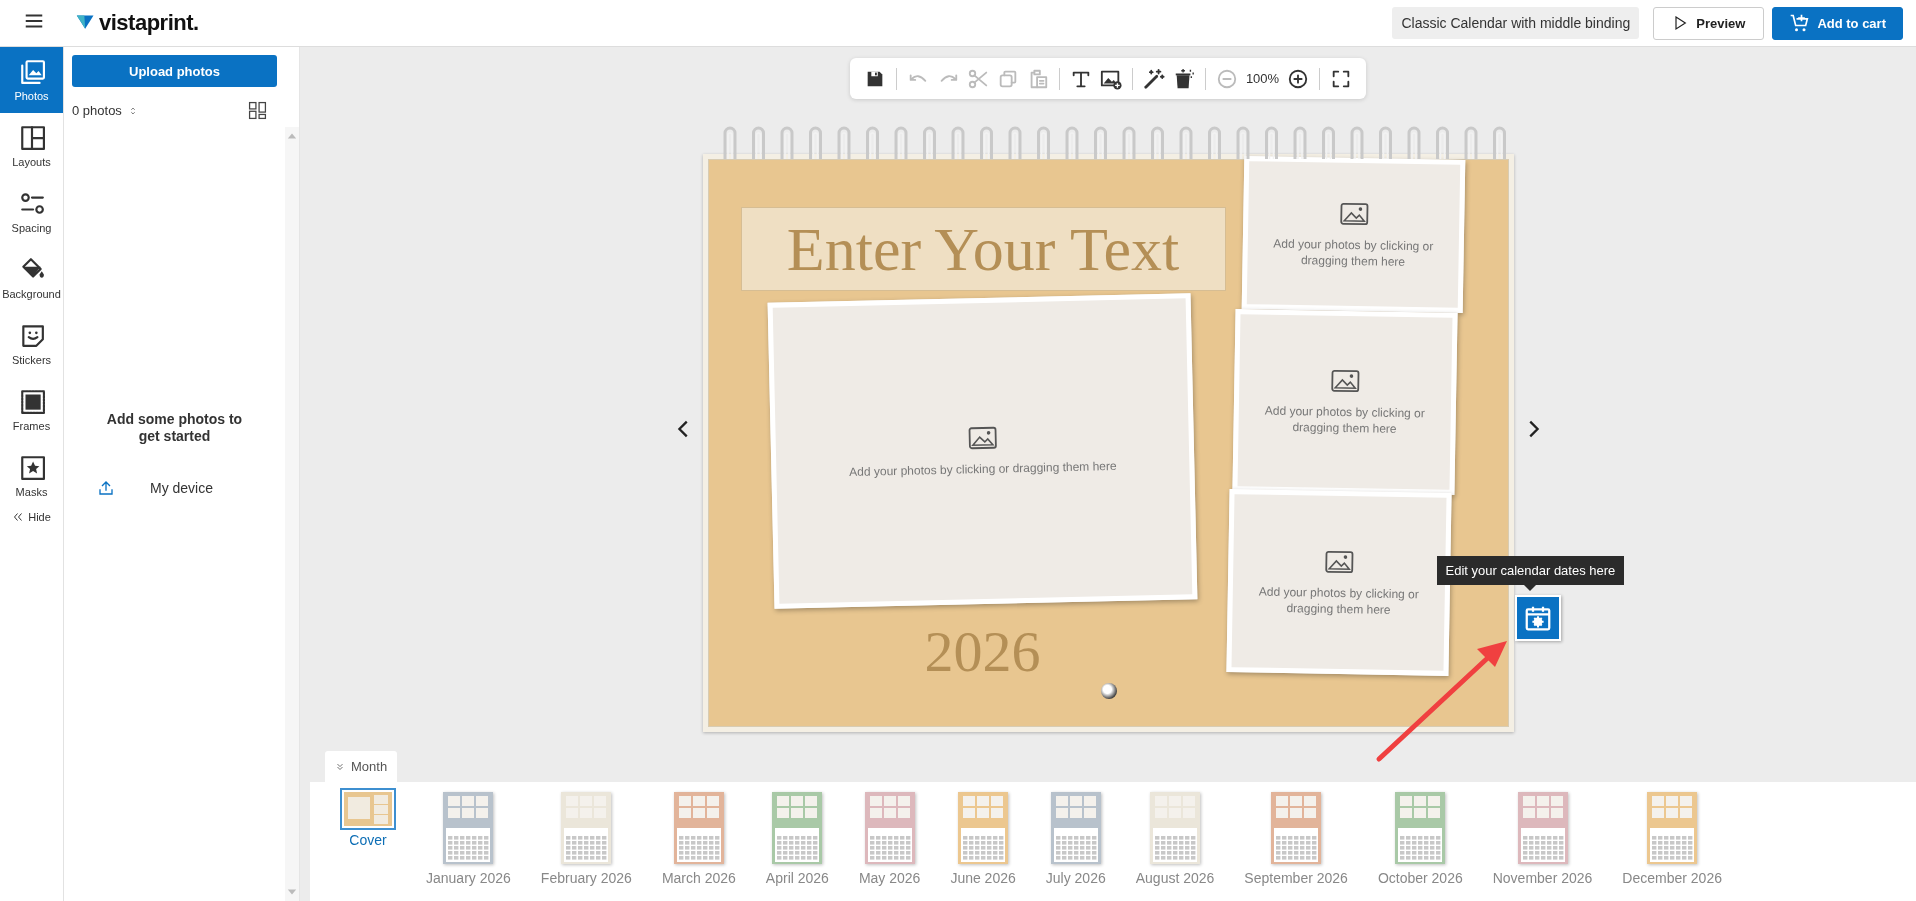 The width and height of the screenshot is (1916, 901). I want to click on page-thumbnail-item: June 2026, so click(983, 837).